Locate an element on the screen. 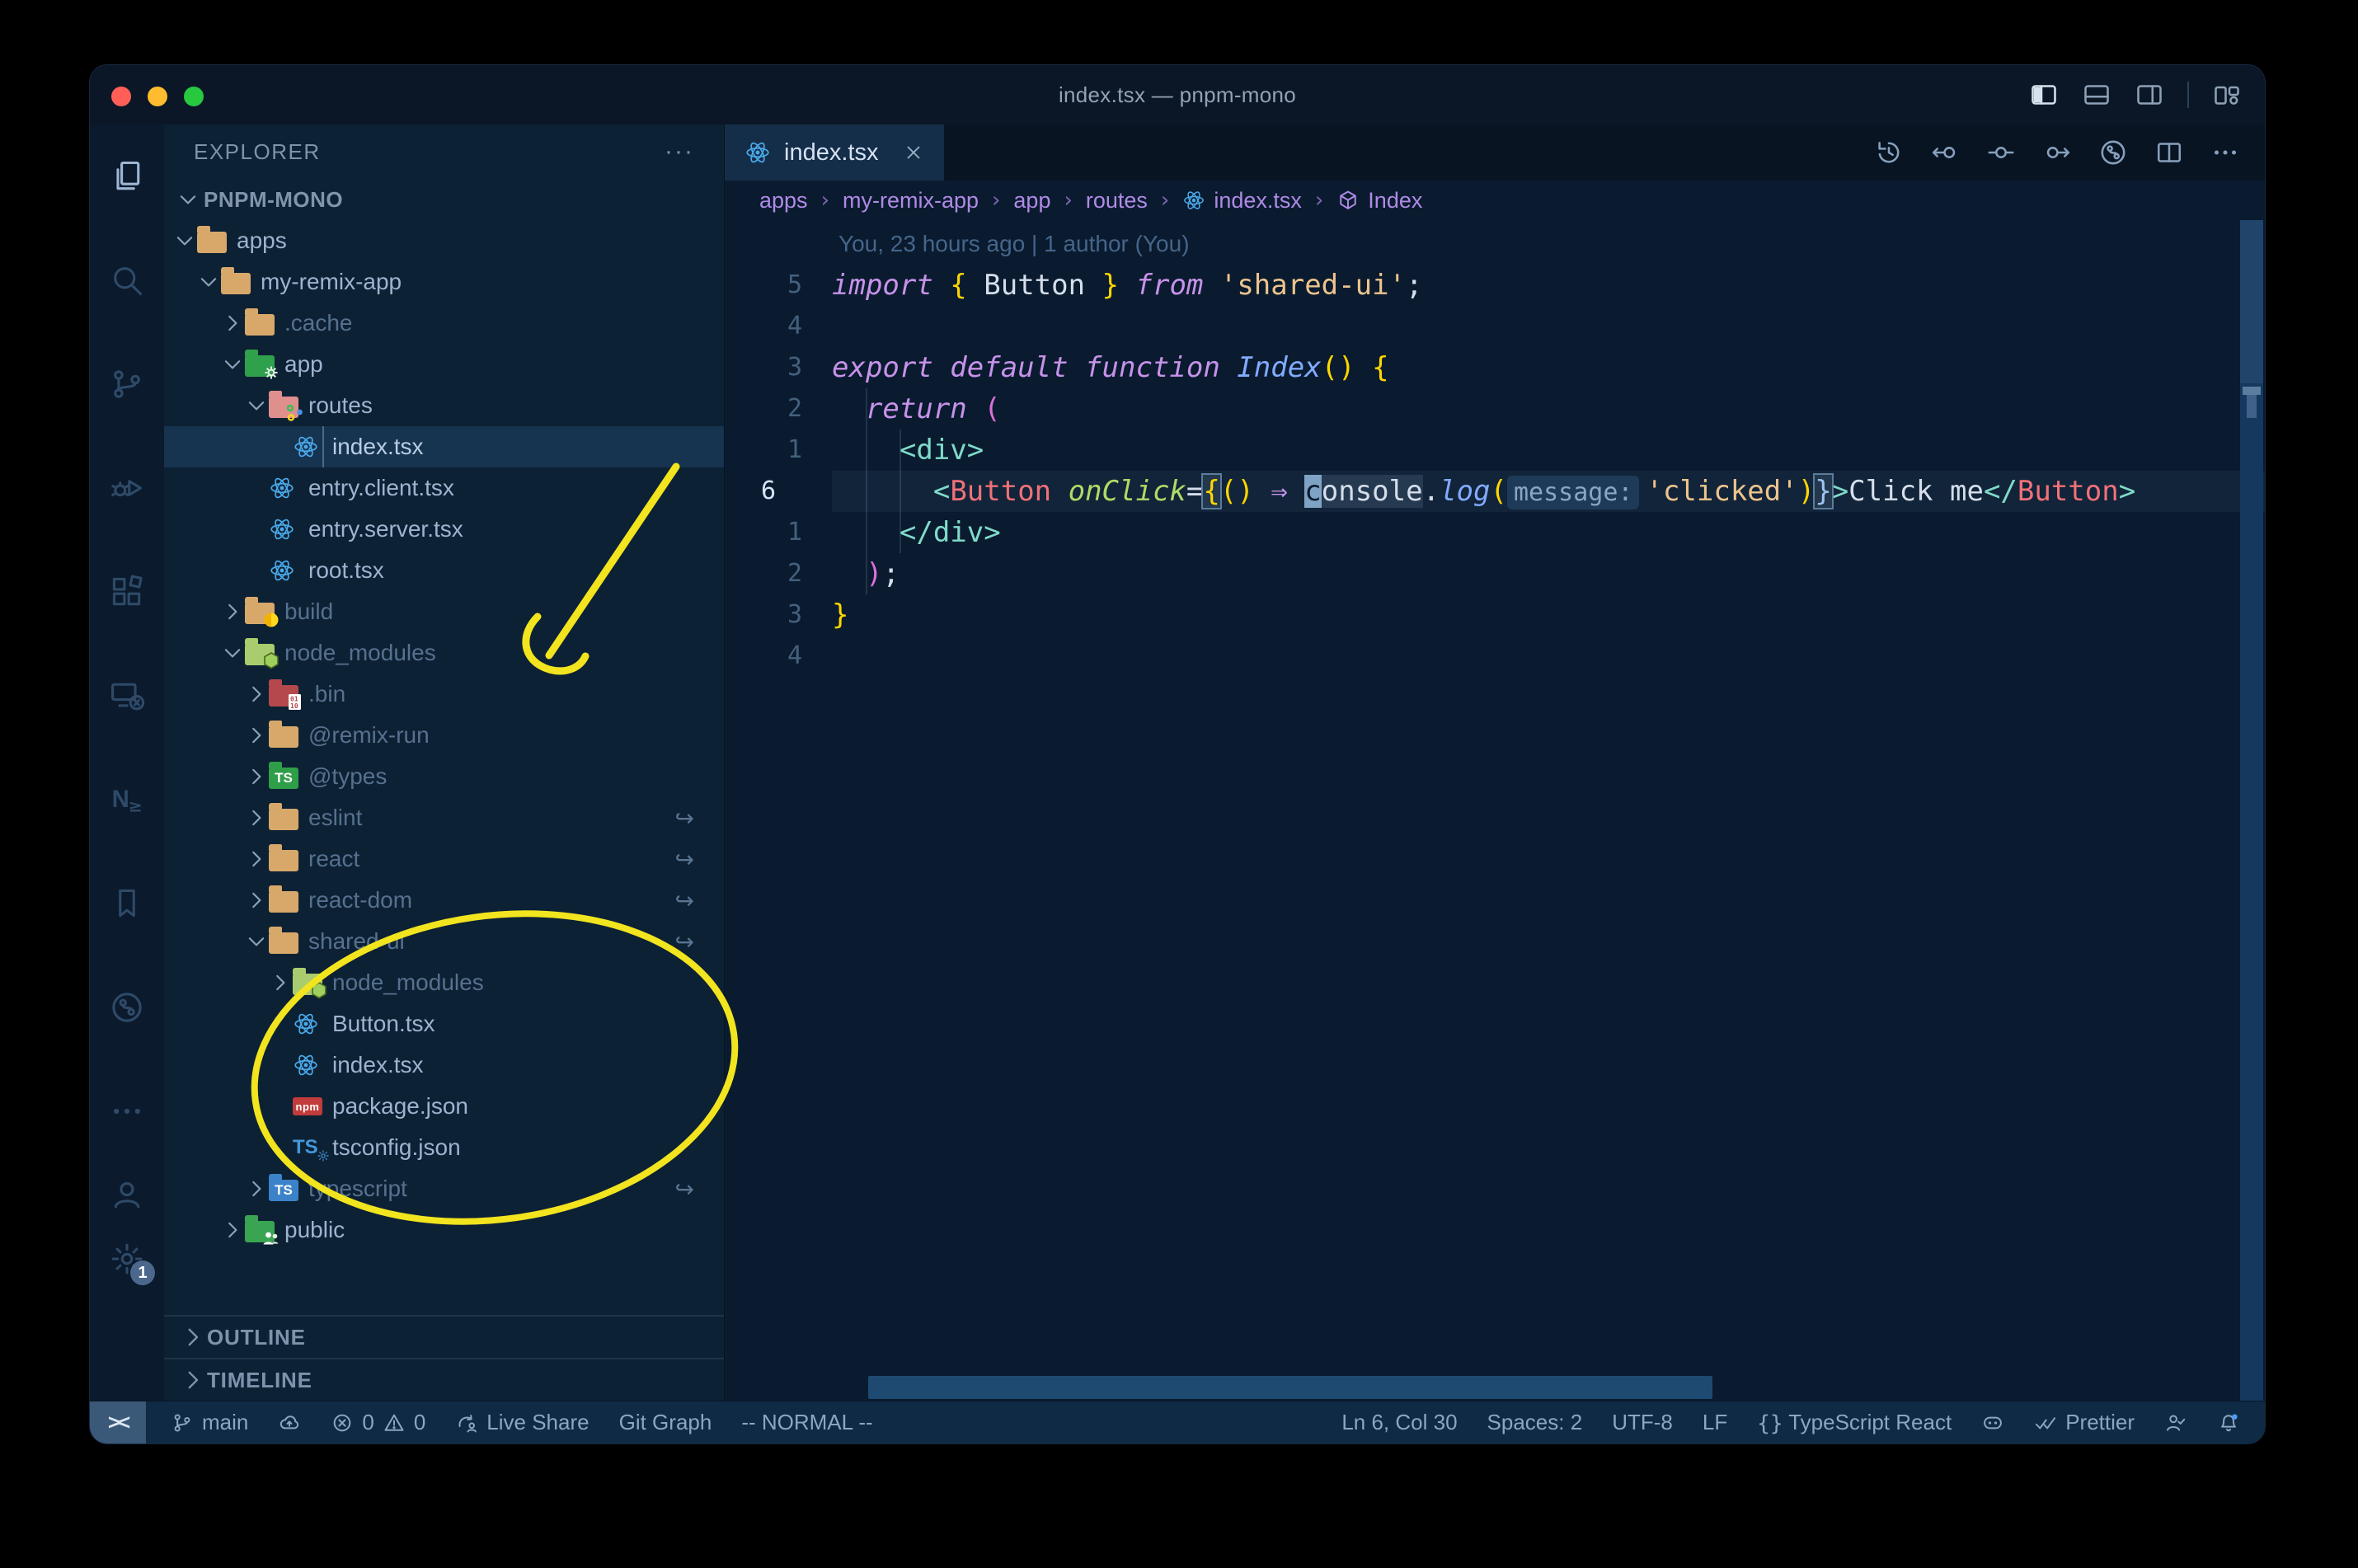  tree-item-build: build is located at coordinates (444, 611).